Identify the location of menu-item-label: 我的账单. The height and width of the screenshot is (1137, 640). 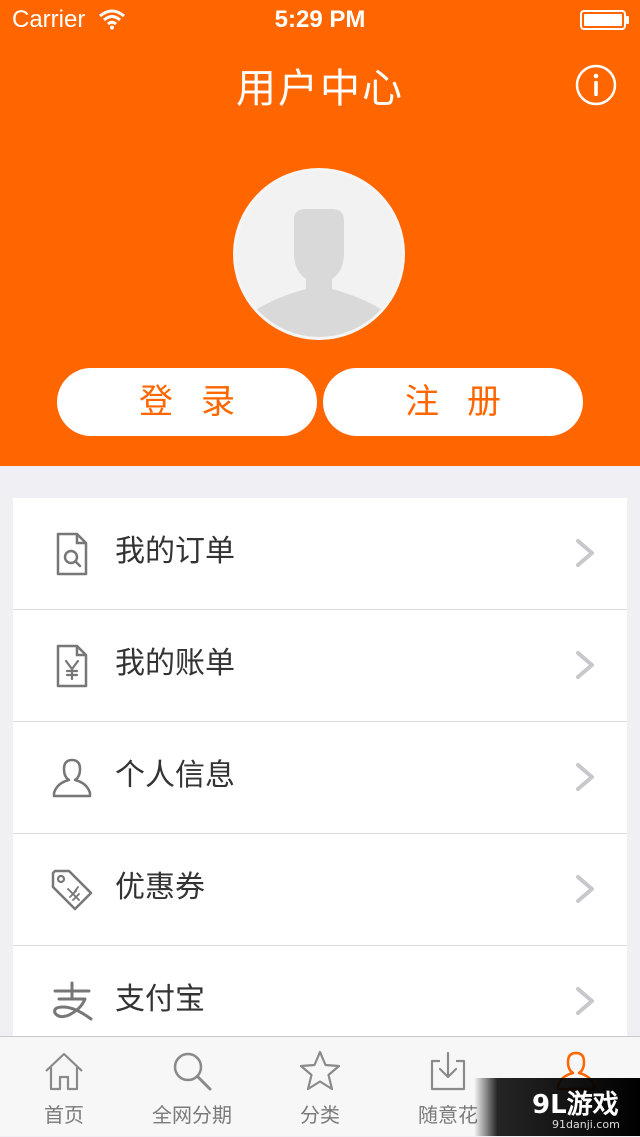
(175, 663).